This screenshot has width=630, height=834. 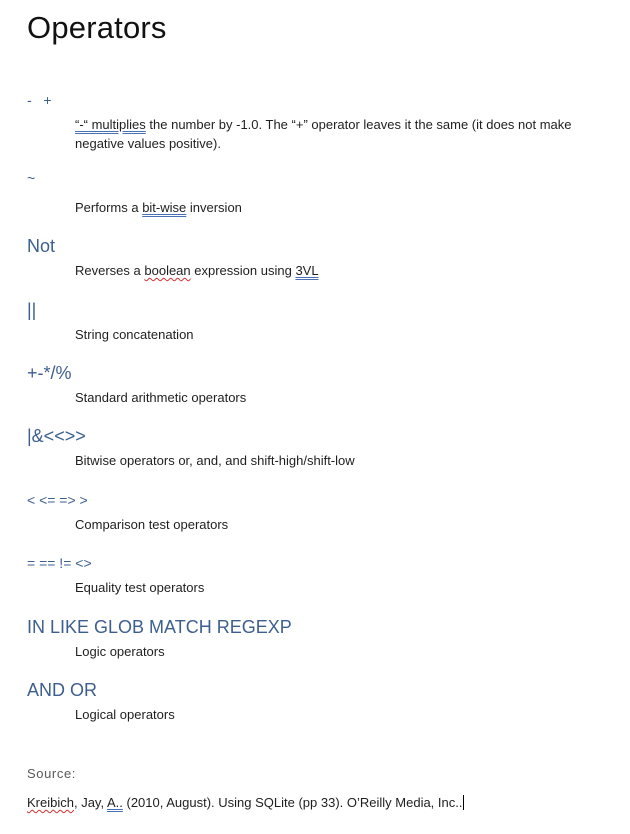 What do you see at coordinates (345, 651) in the screenshot?
I see `operator-description: Logic operators` at bounding box center [345, 651].